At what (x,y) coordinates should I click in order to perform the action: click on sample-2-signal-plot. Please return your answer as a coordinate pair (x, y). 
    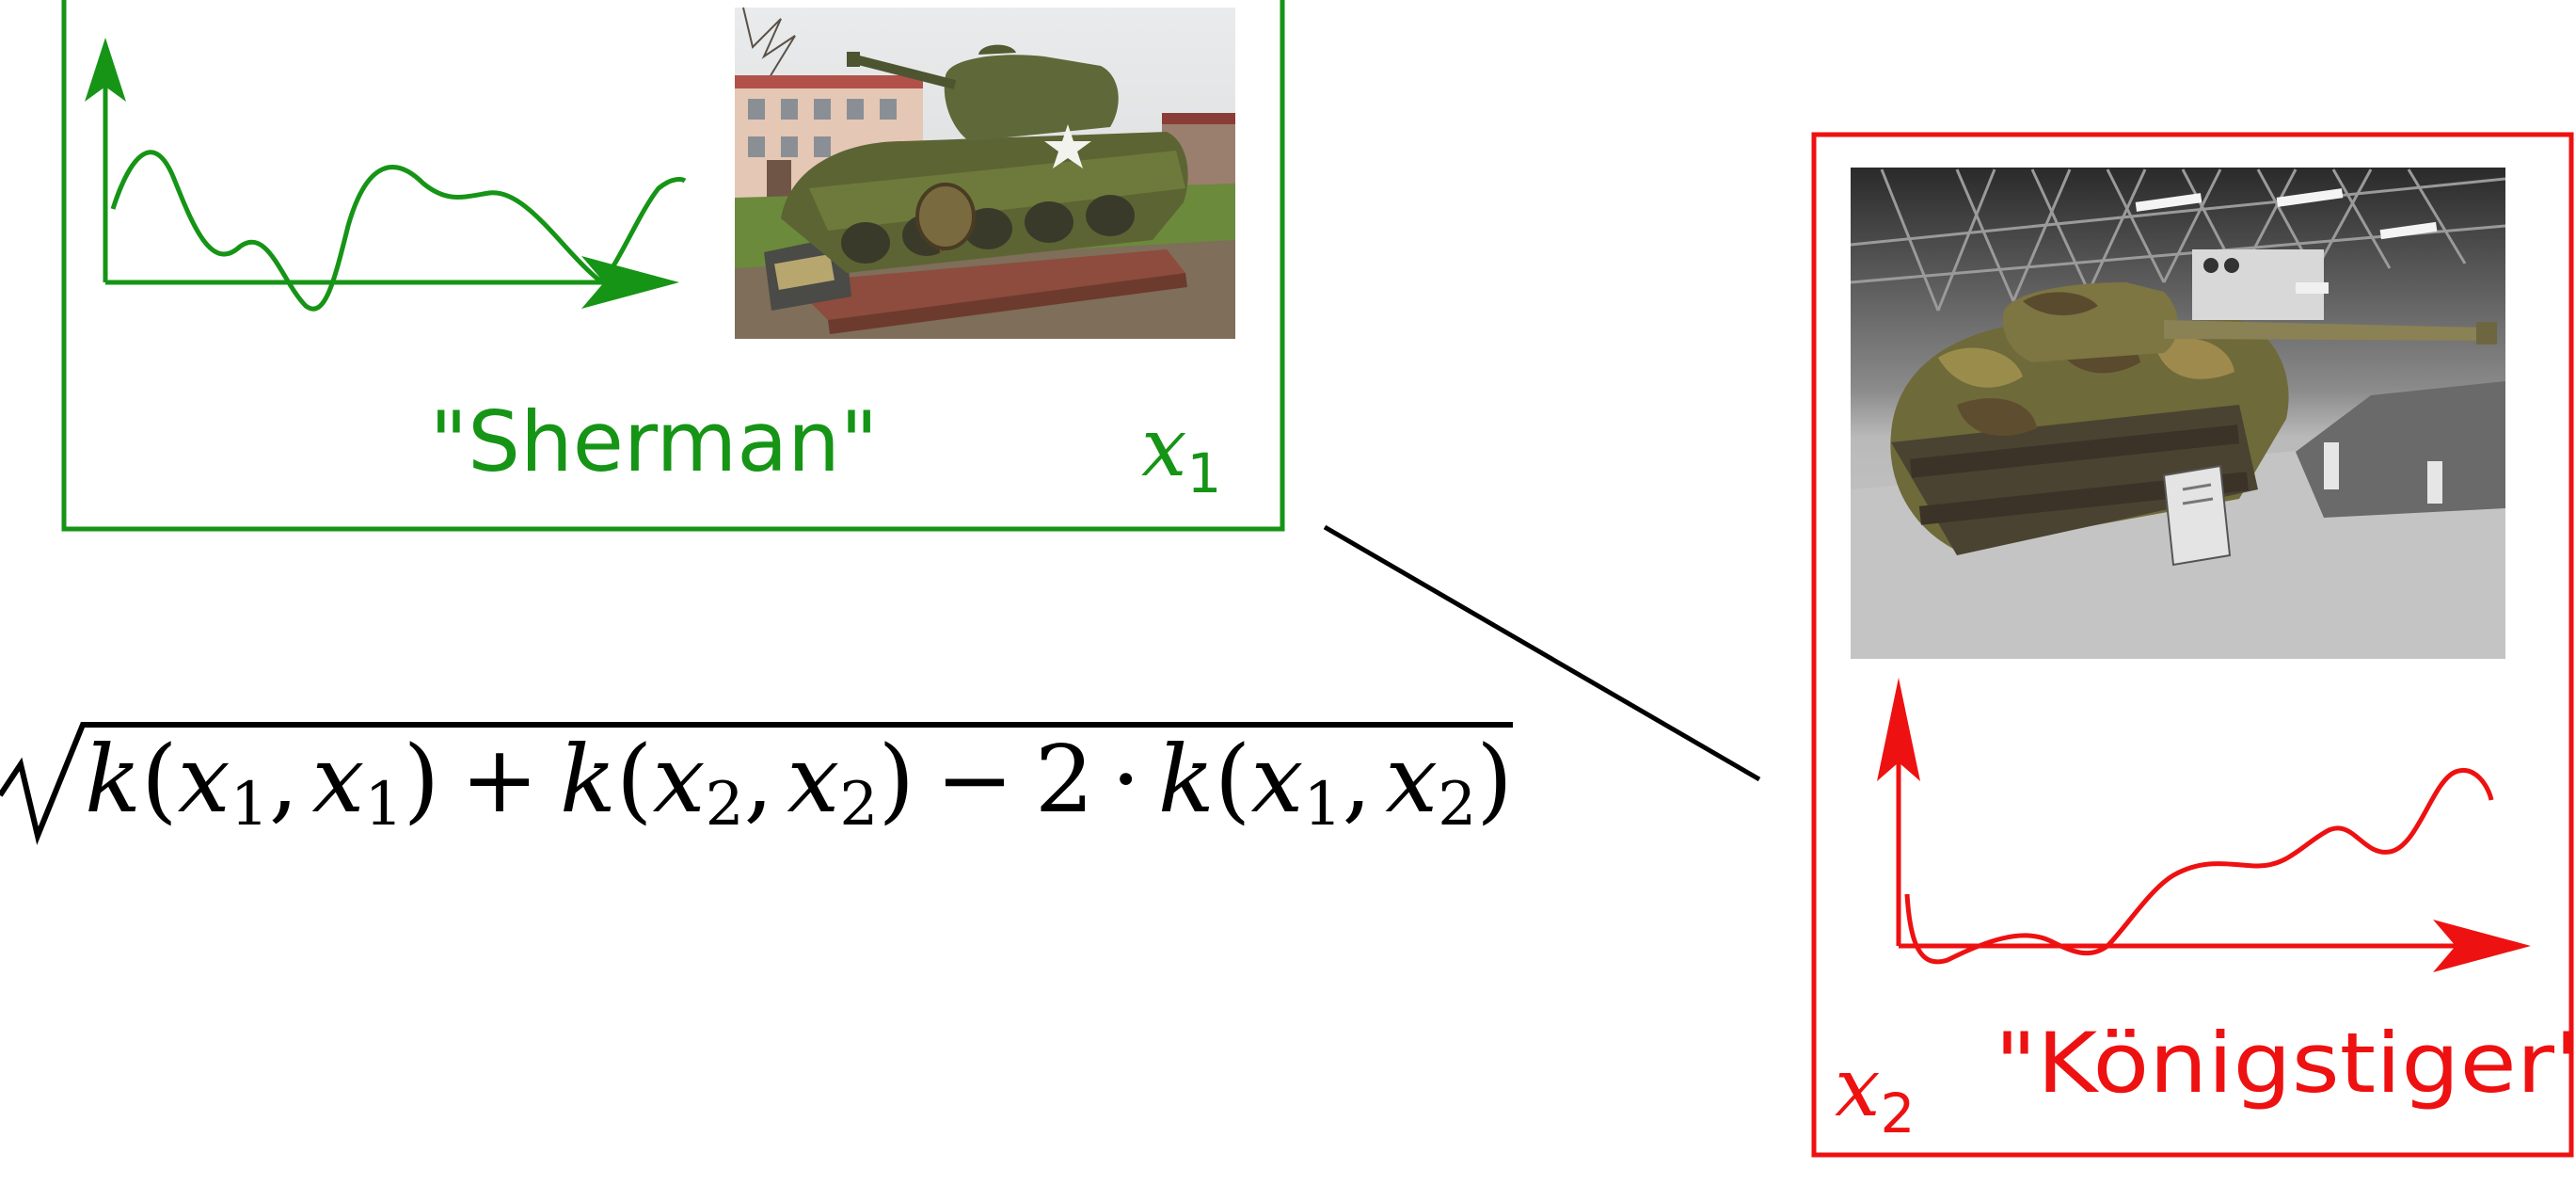
    Looking at the image, I should click on (2204, 825).